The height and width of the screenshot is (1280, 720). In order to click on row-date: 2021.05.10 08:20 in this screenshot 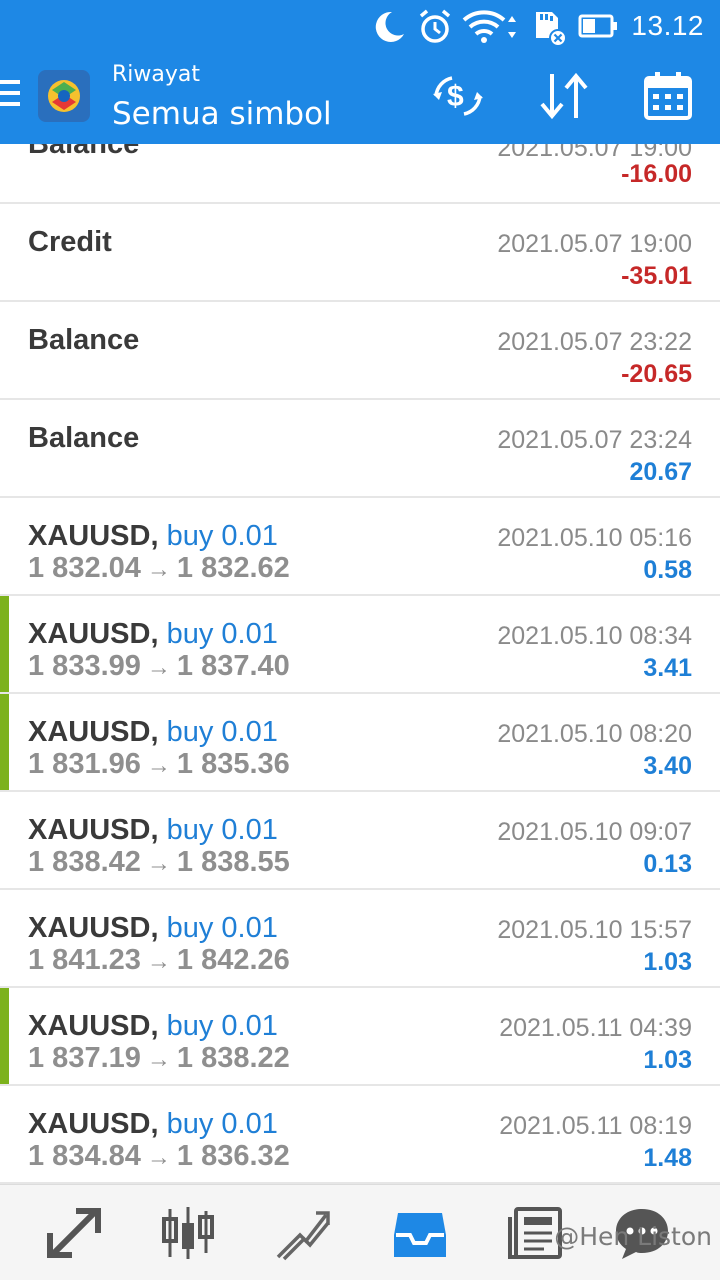, I will do `click(594, 734)`.